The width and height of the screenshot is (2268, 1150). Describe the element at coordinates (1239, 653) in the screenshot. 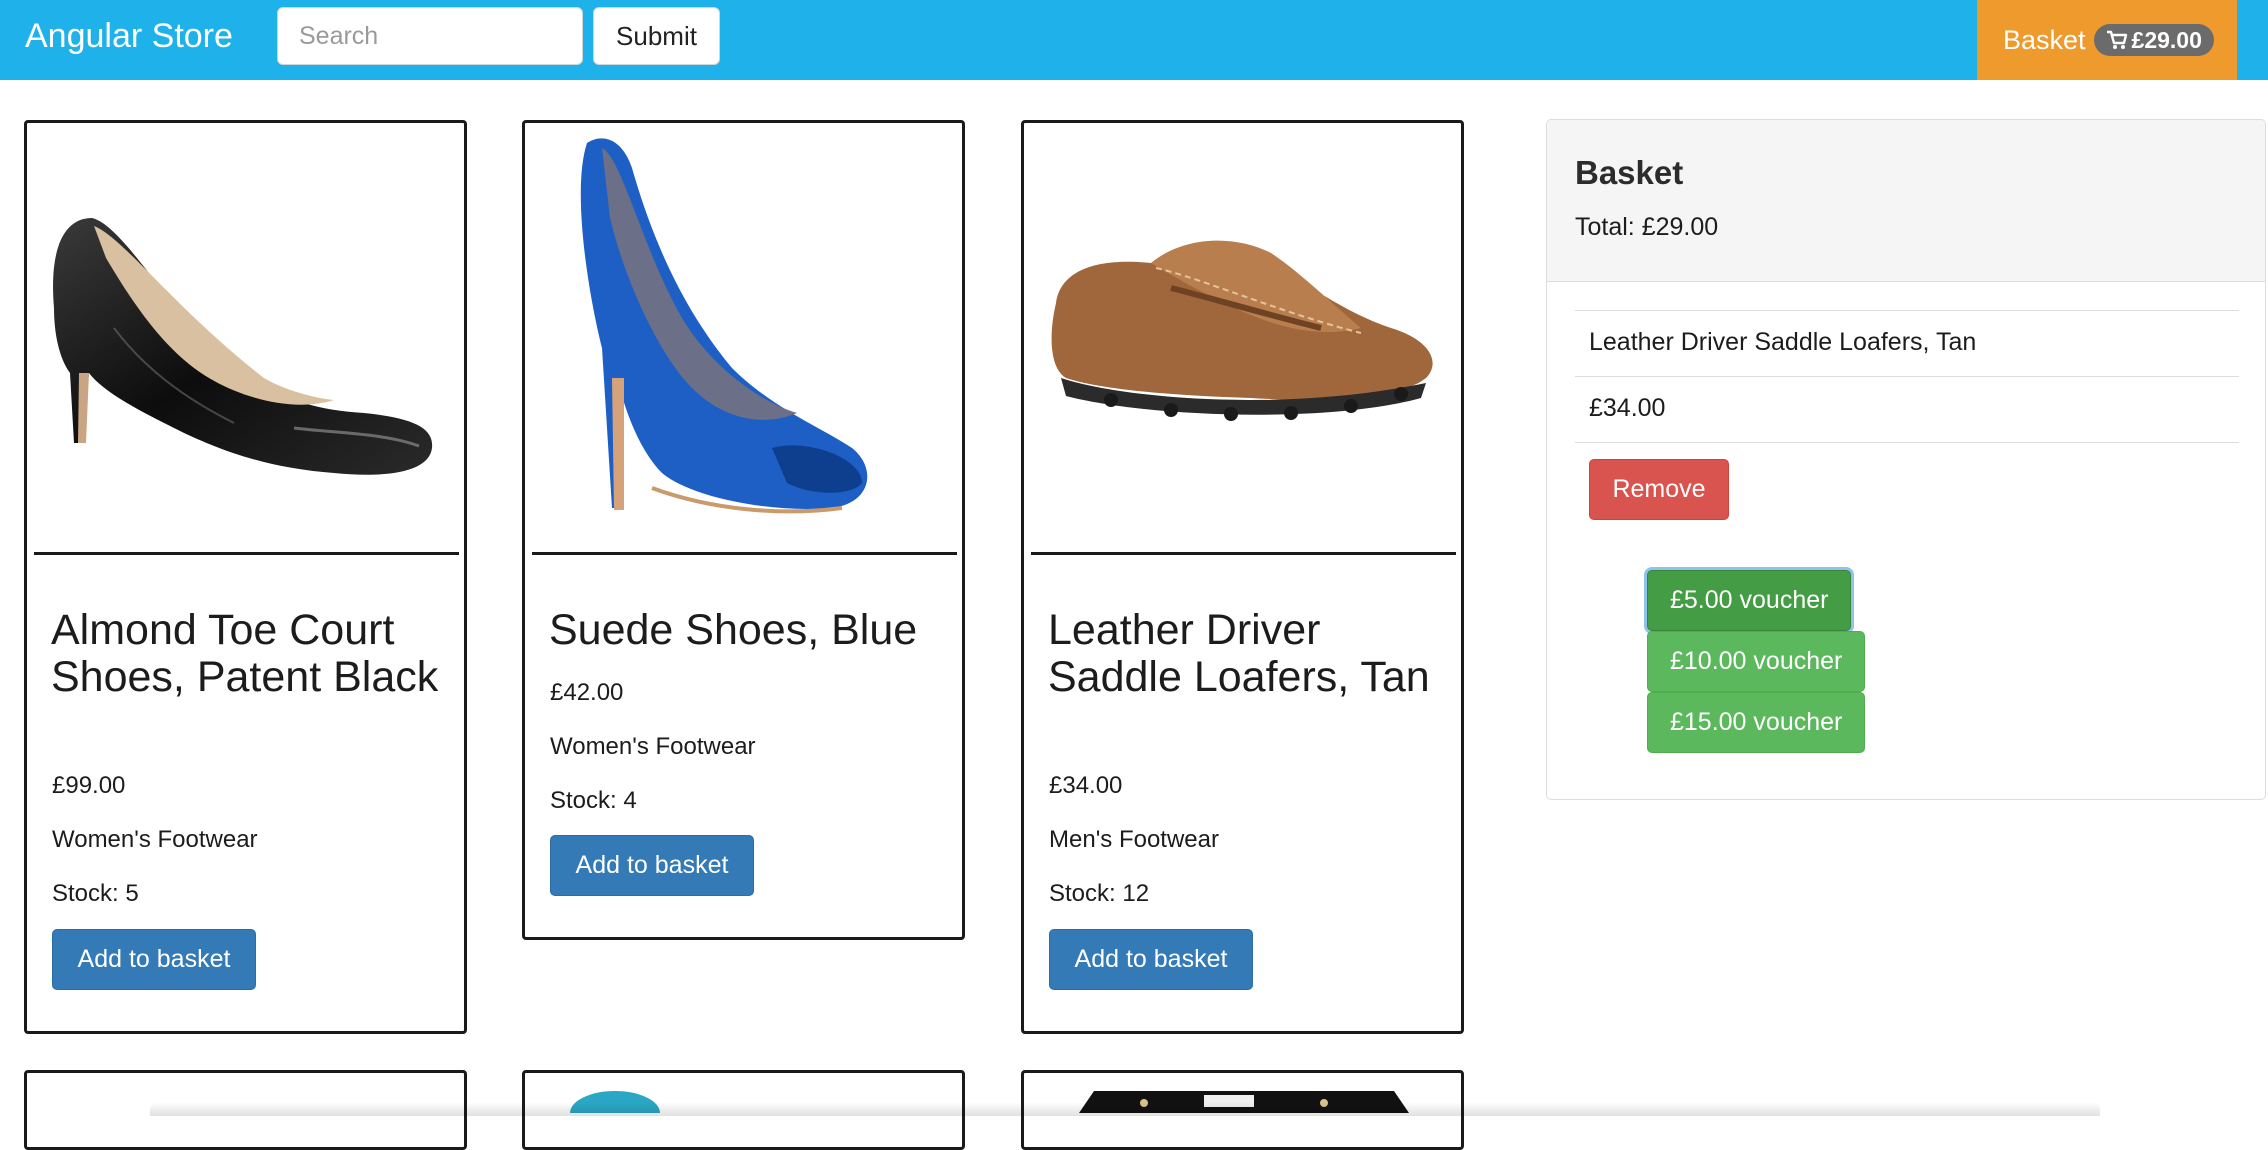

I see `product-title: Leather Driver Saddle Loafers, Tan` at that location.